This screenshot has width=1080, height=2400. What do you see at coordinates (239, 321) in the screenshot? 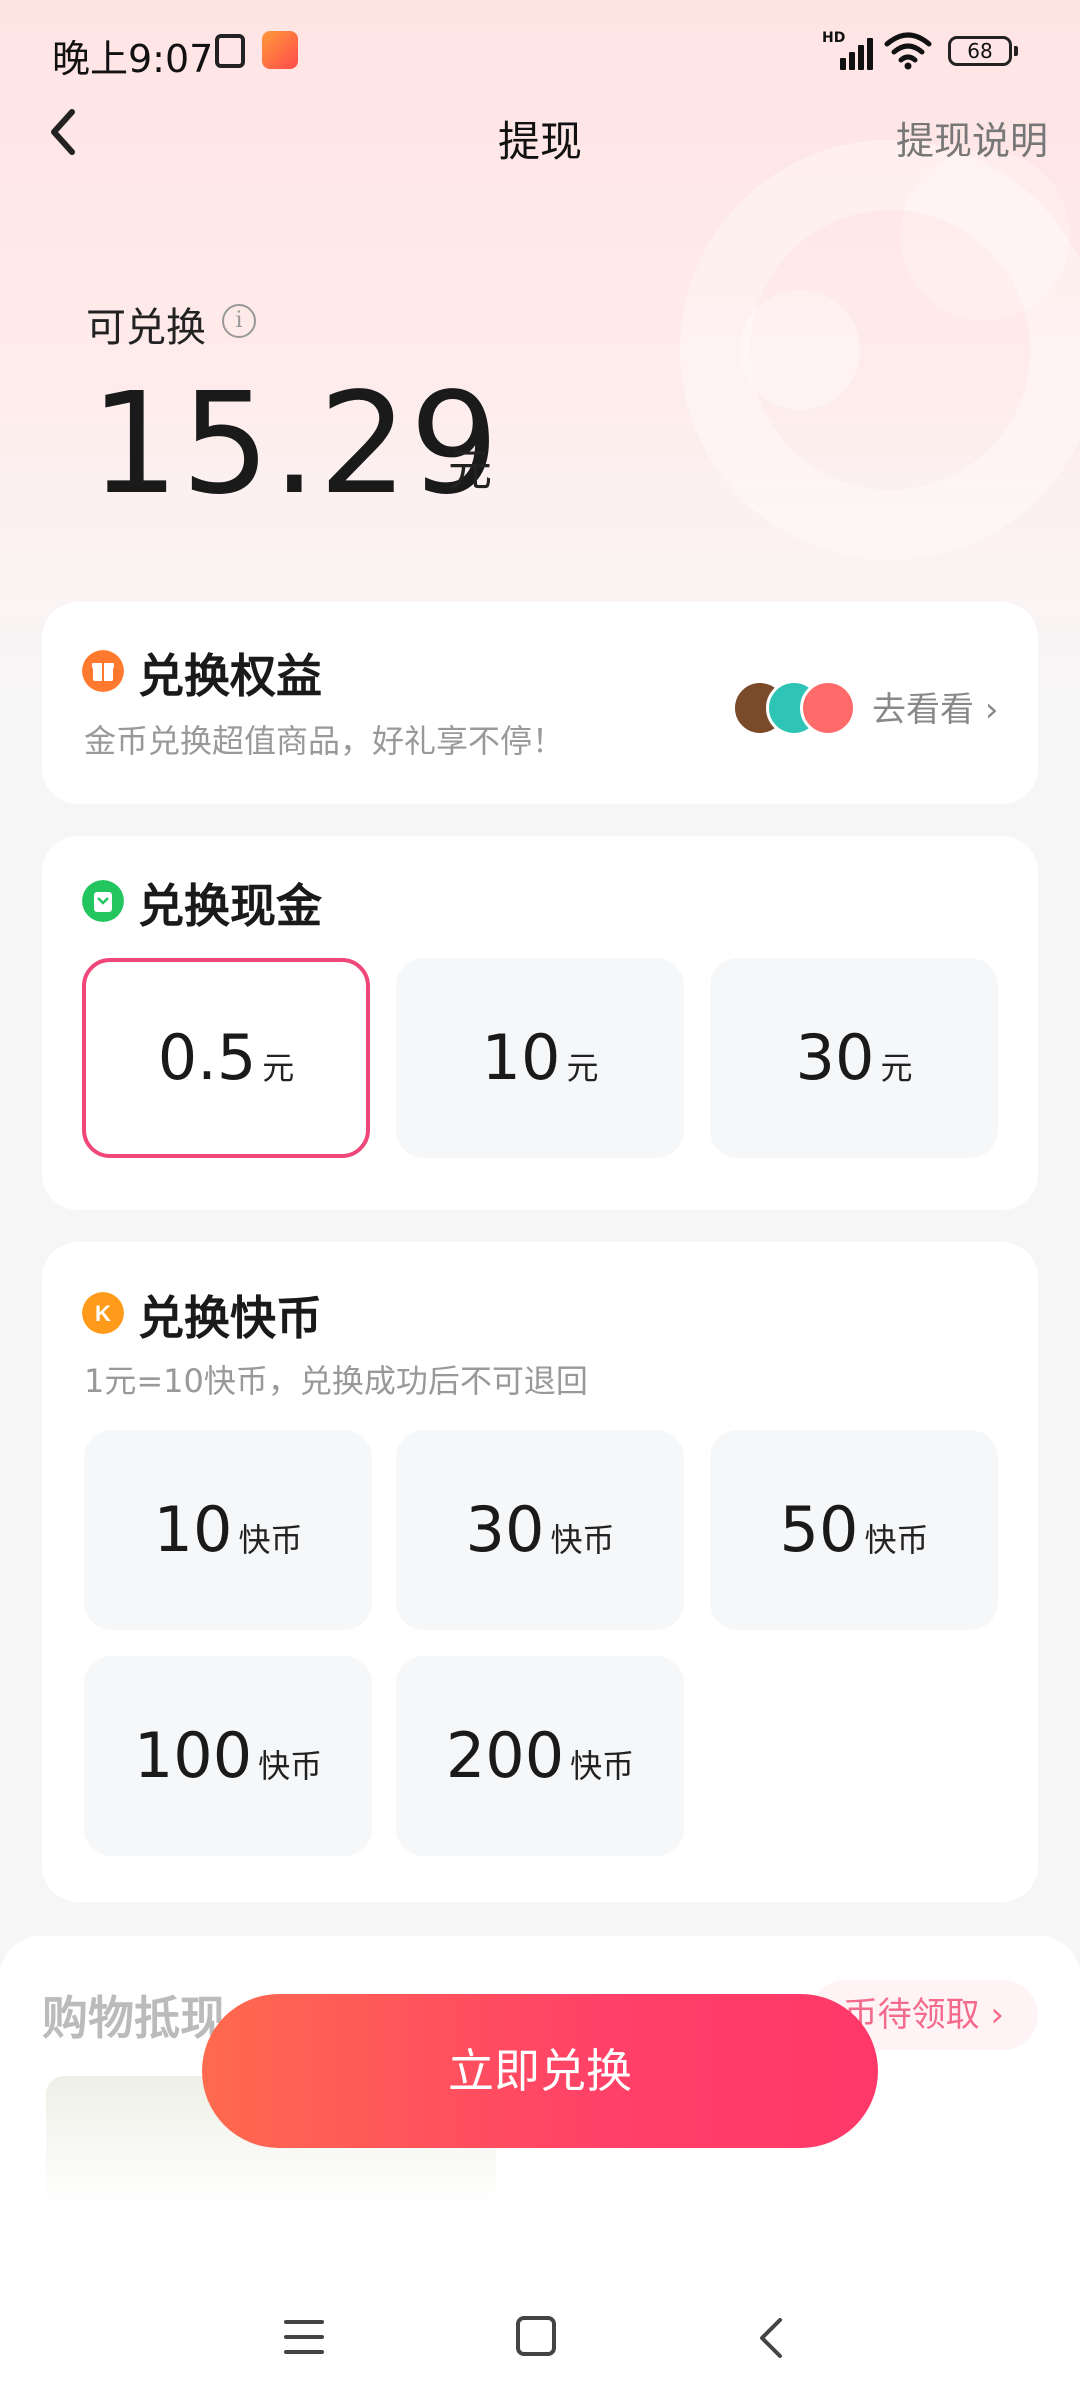
I see `info-icon: i` at bounding box center [239, 321].